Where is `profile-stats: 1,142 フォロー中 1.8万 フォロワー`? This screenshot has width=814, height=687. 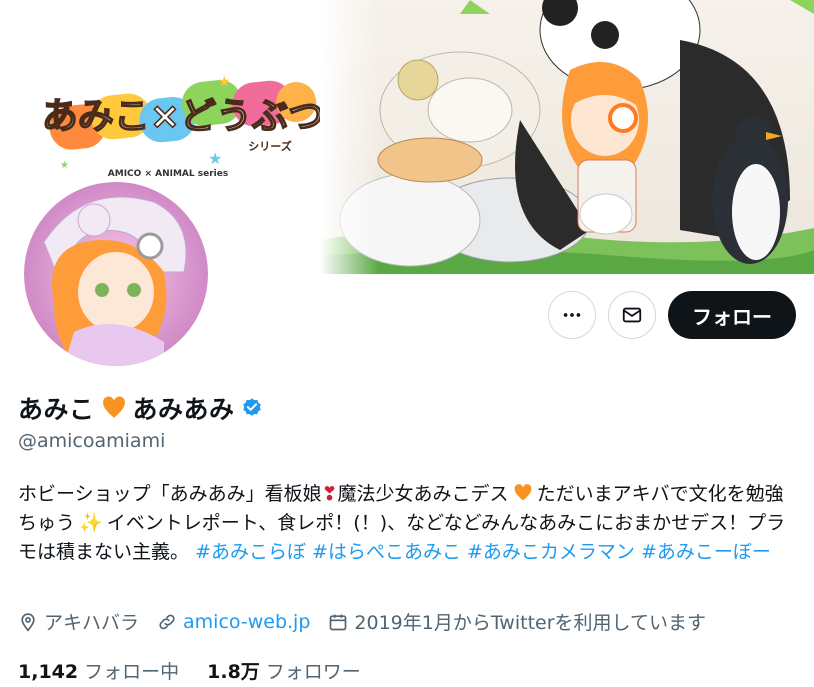 profile-stats: 1,142 フォロー中 1.8万 フォロワー is located at coordinates (189, 670).